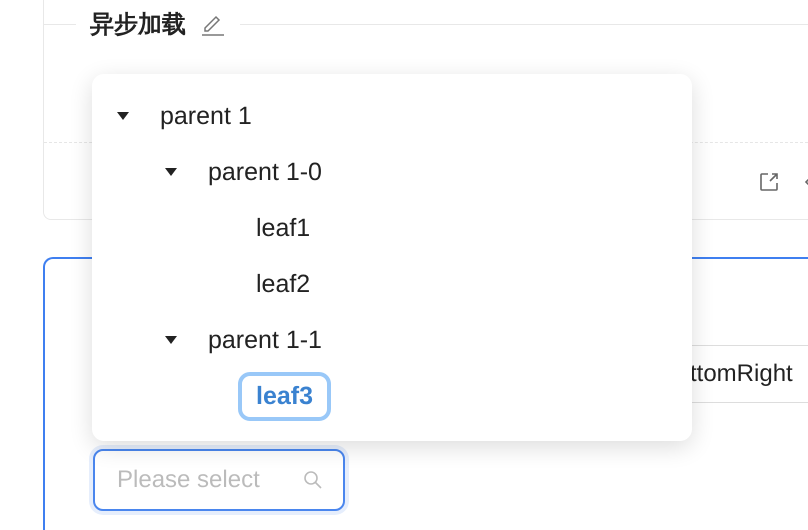 This screenshot has width=808, height=530. I want to click on search-icon, so click(313, 480).